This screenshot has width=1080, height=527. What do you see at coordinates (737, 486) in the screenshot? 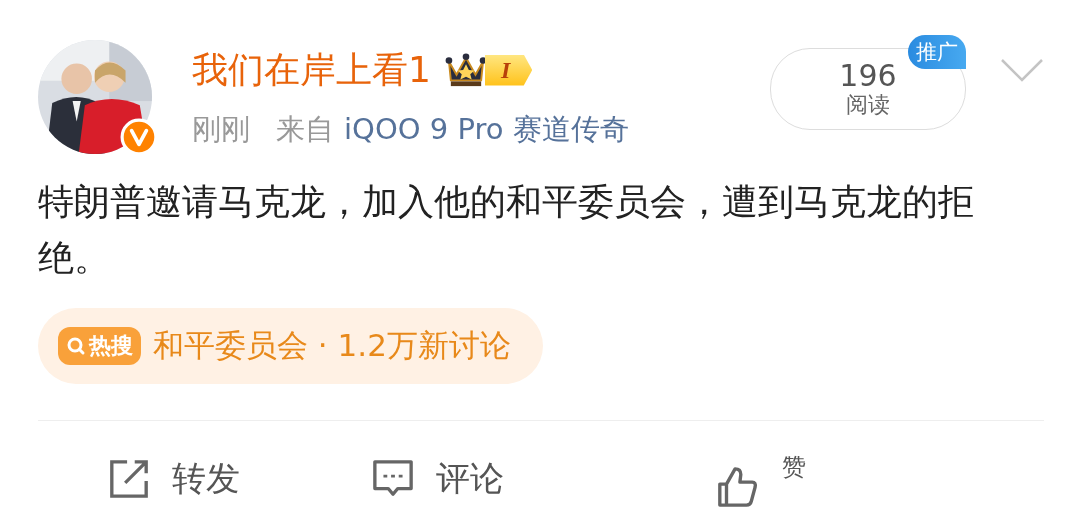
I see `thumbs-up-icon` at bounding box center [737, 486].